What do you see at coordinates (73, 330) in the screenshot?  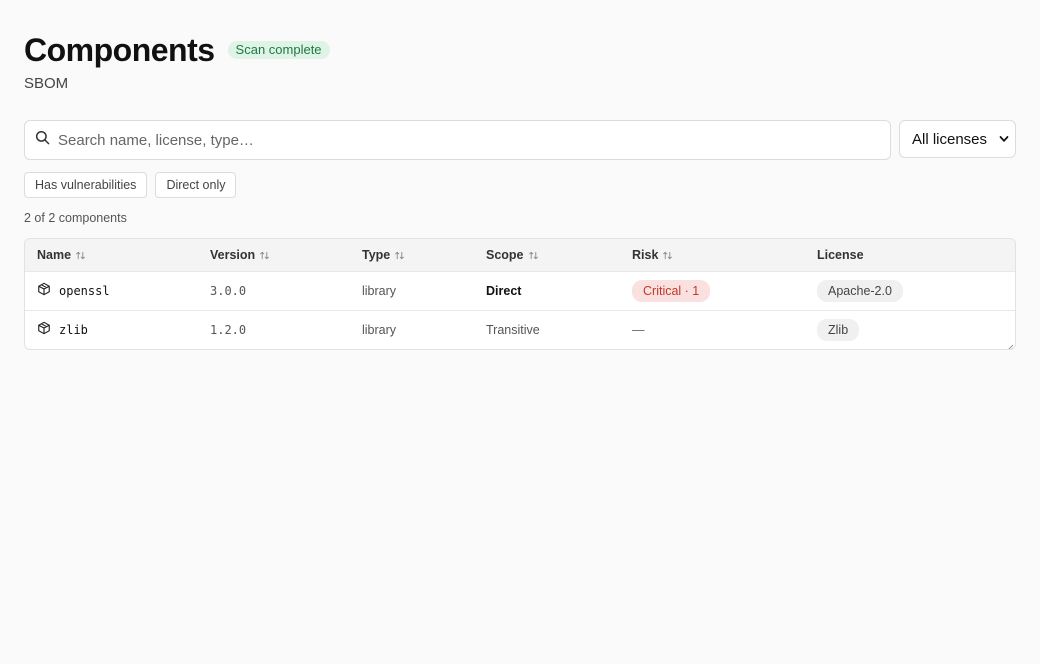 I see `component-name: zlib` at bounding box center [73, 330].